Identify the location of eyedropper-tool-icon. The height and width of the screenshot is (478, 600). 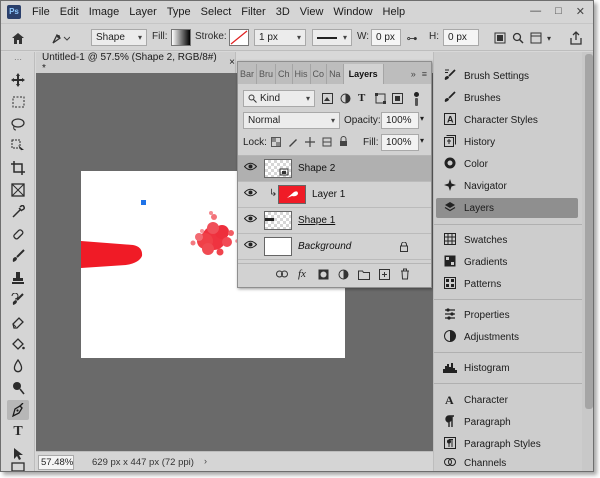
(18, 212).